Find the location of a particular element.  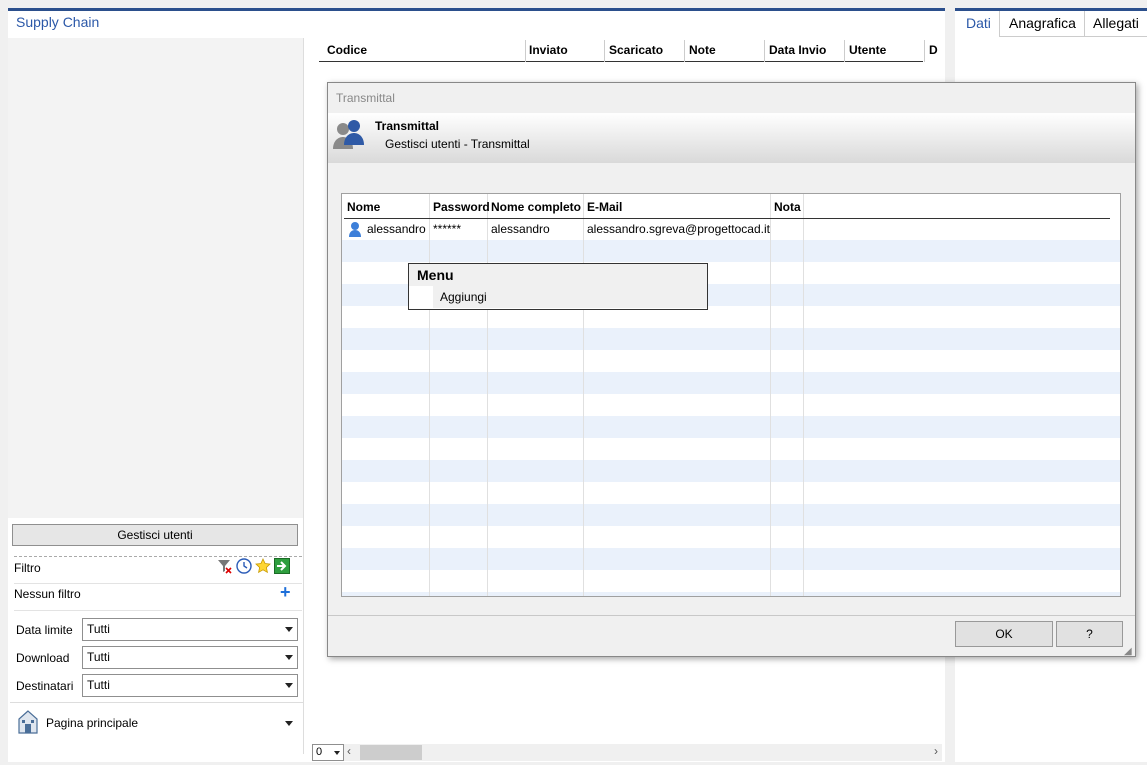

col-email: E-Mail is located at coordinates (604, 207).